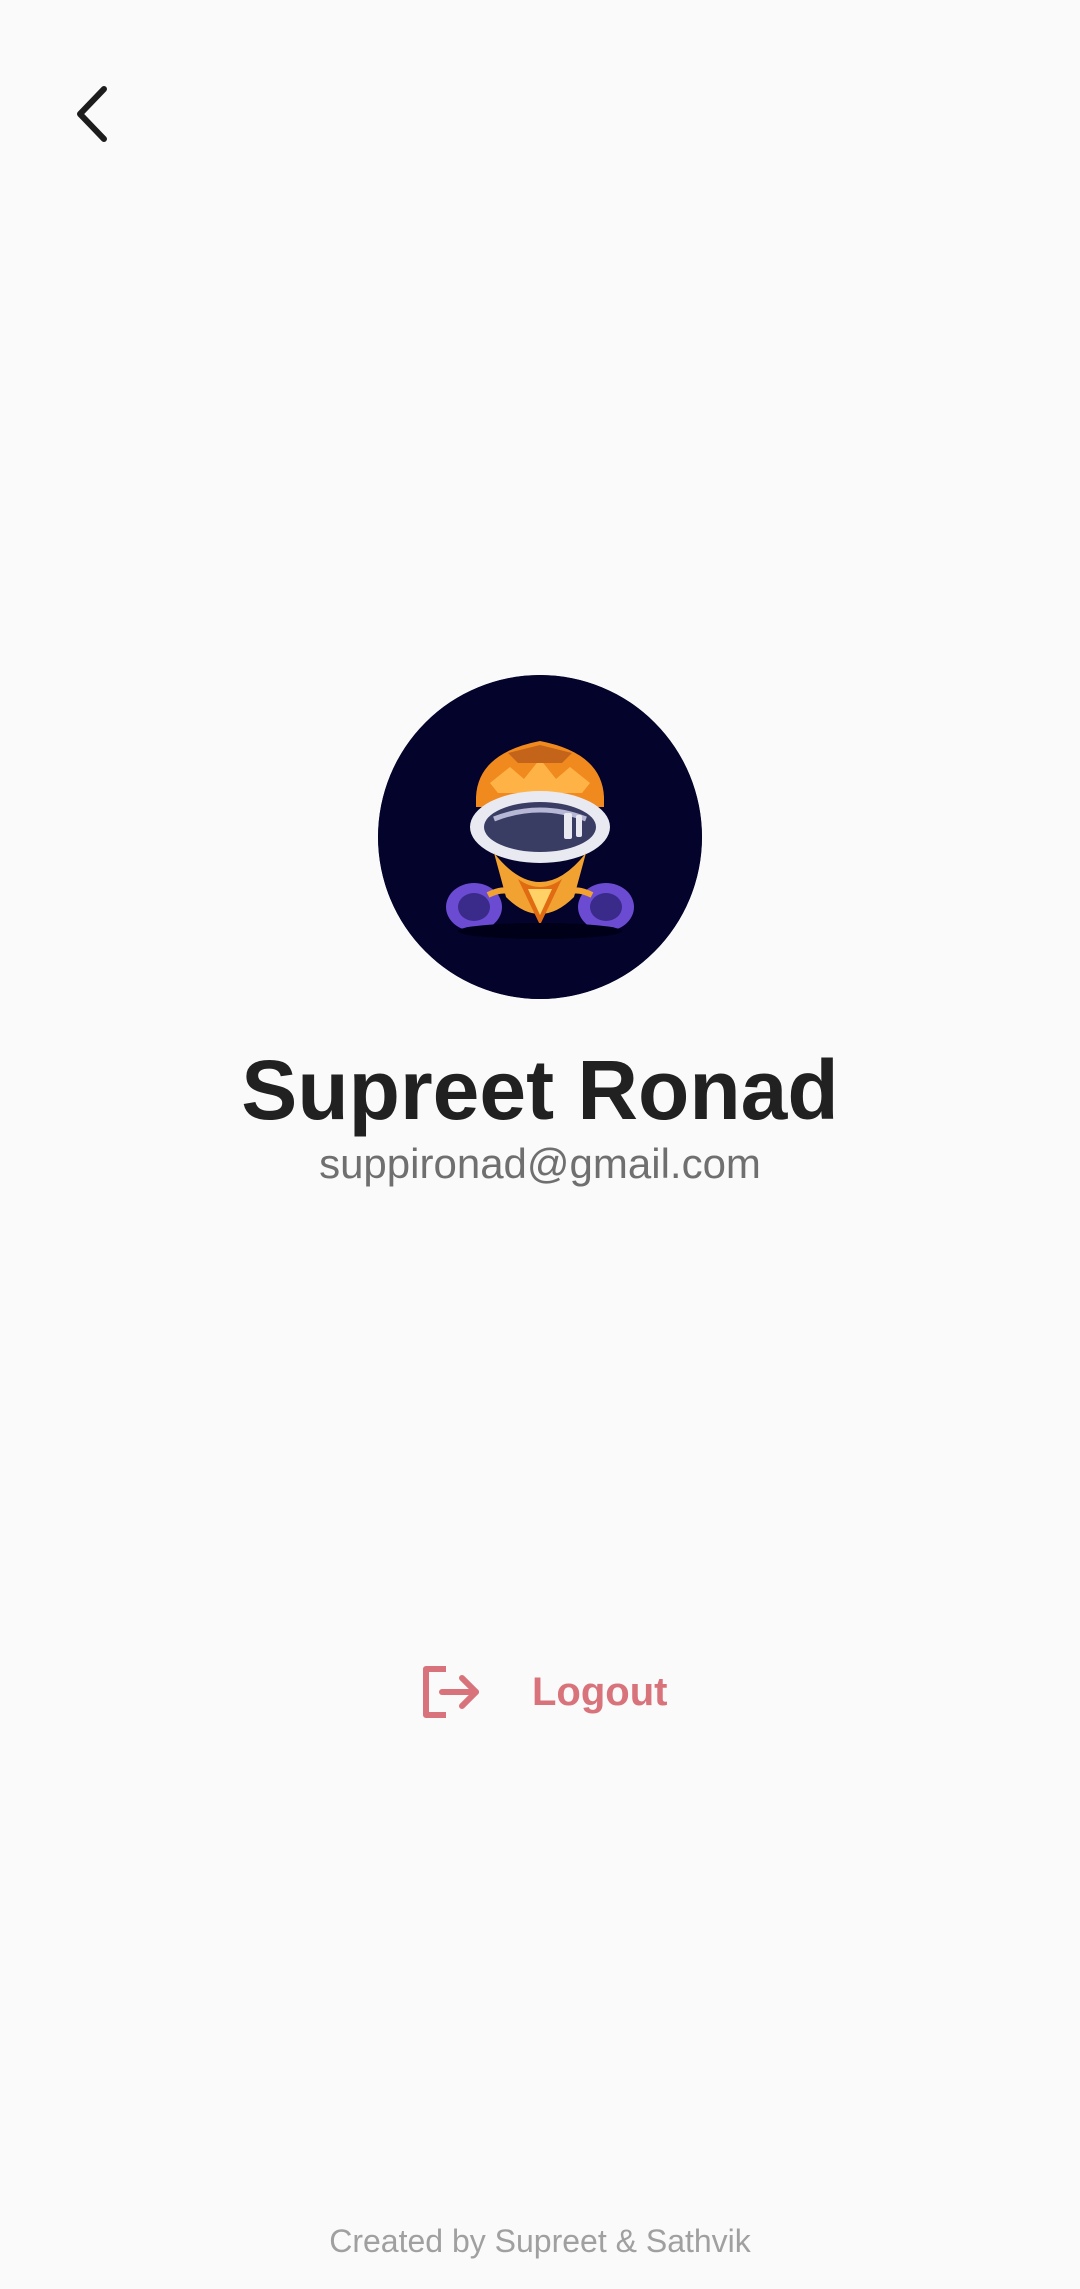  I want to click on footer-credit: Created by Supreet & Sathvik, so click(540, 2241).